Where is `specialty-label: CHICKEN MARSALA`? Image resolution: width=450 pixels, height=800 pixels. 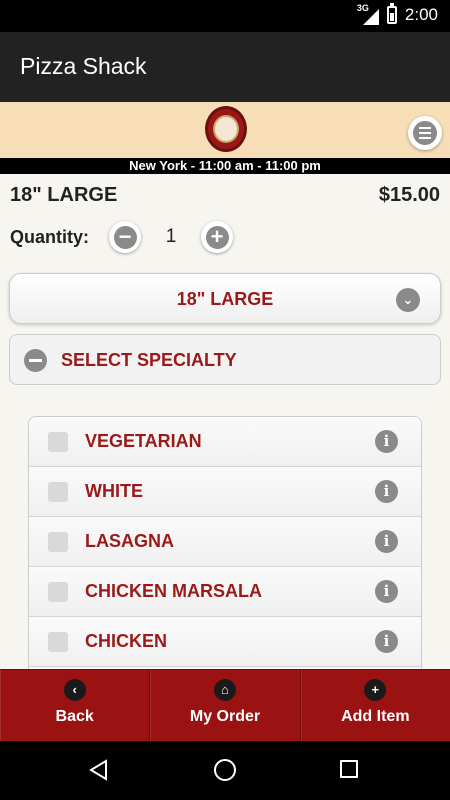
specialty-label: CHICKEN MARSALA is located at coordinates (173, 591).